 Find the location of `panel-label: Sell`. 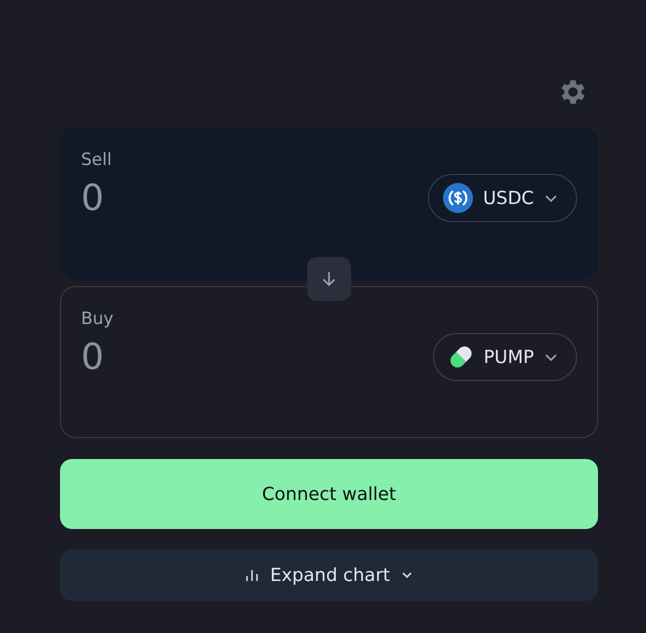

panel-label: Sell is located at coordinates (96, 160).